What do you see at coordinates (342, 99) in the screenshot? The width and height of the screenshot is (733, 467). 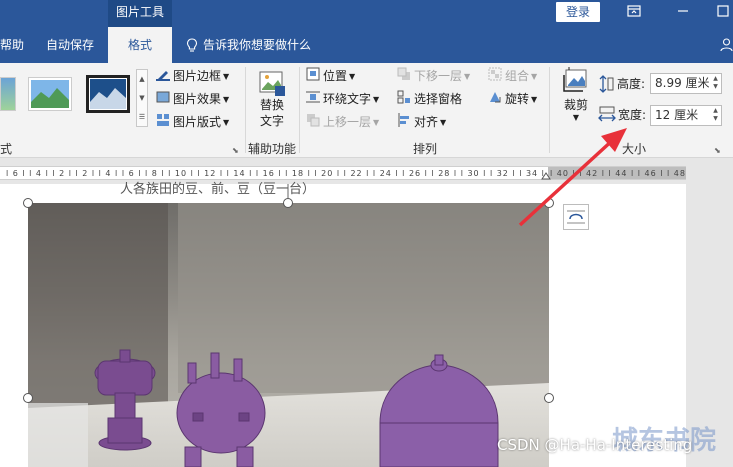 I see `wrap-text-button: 环绕文字 ▼` at bounding box center [342, 99].